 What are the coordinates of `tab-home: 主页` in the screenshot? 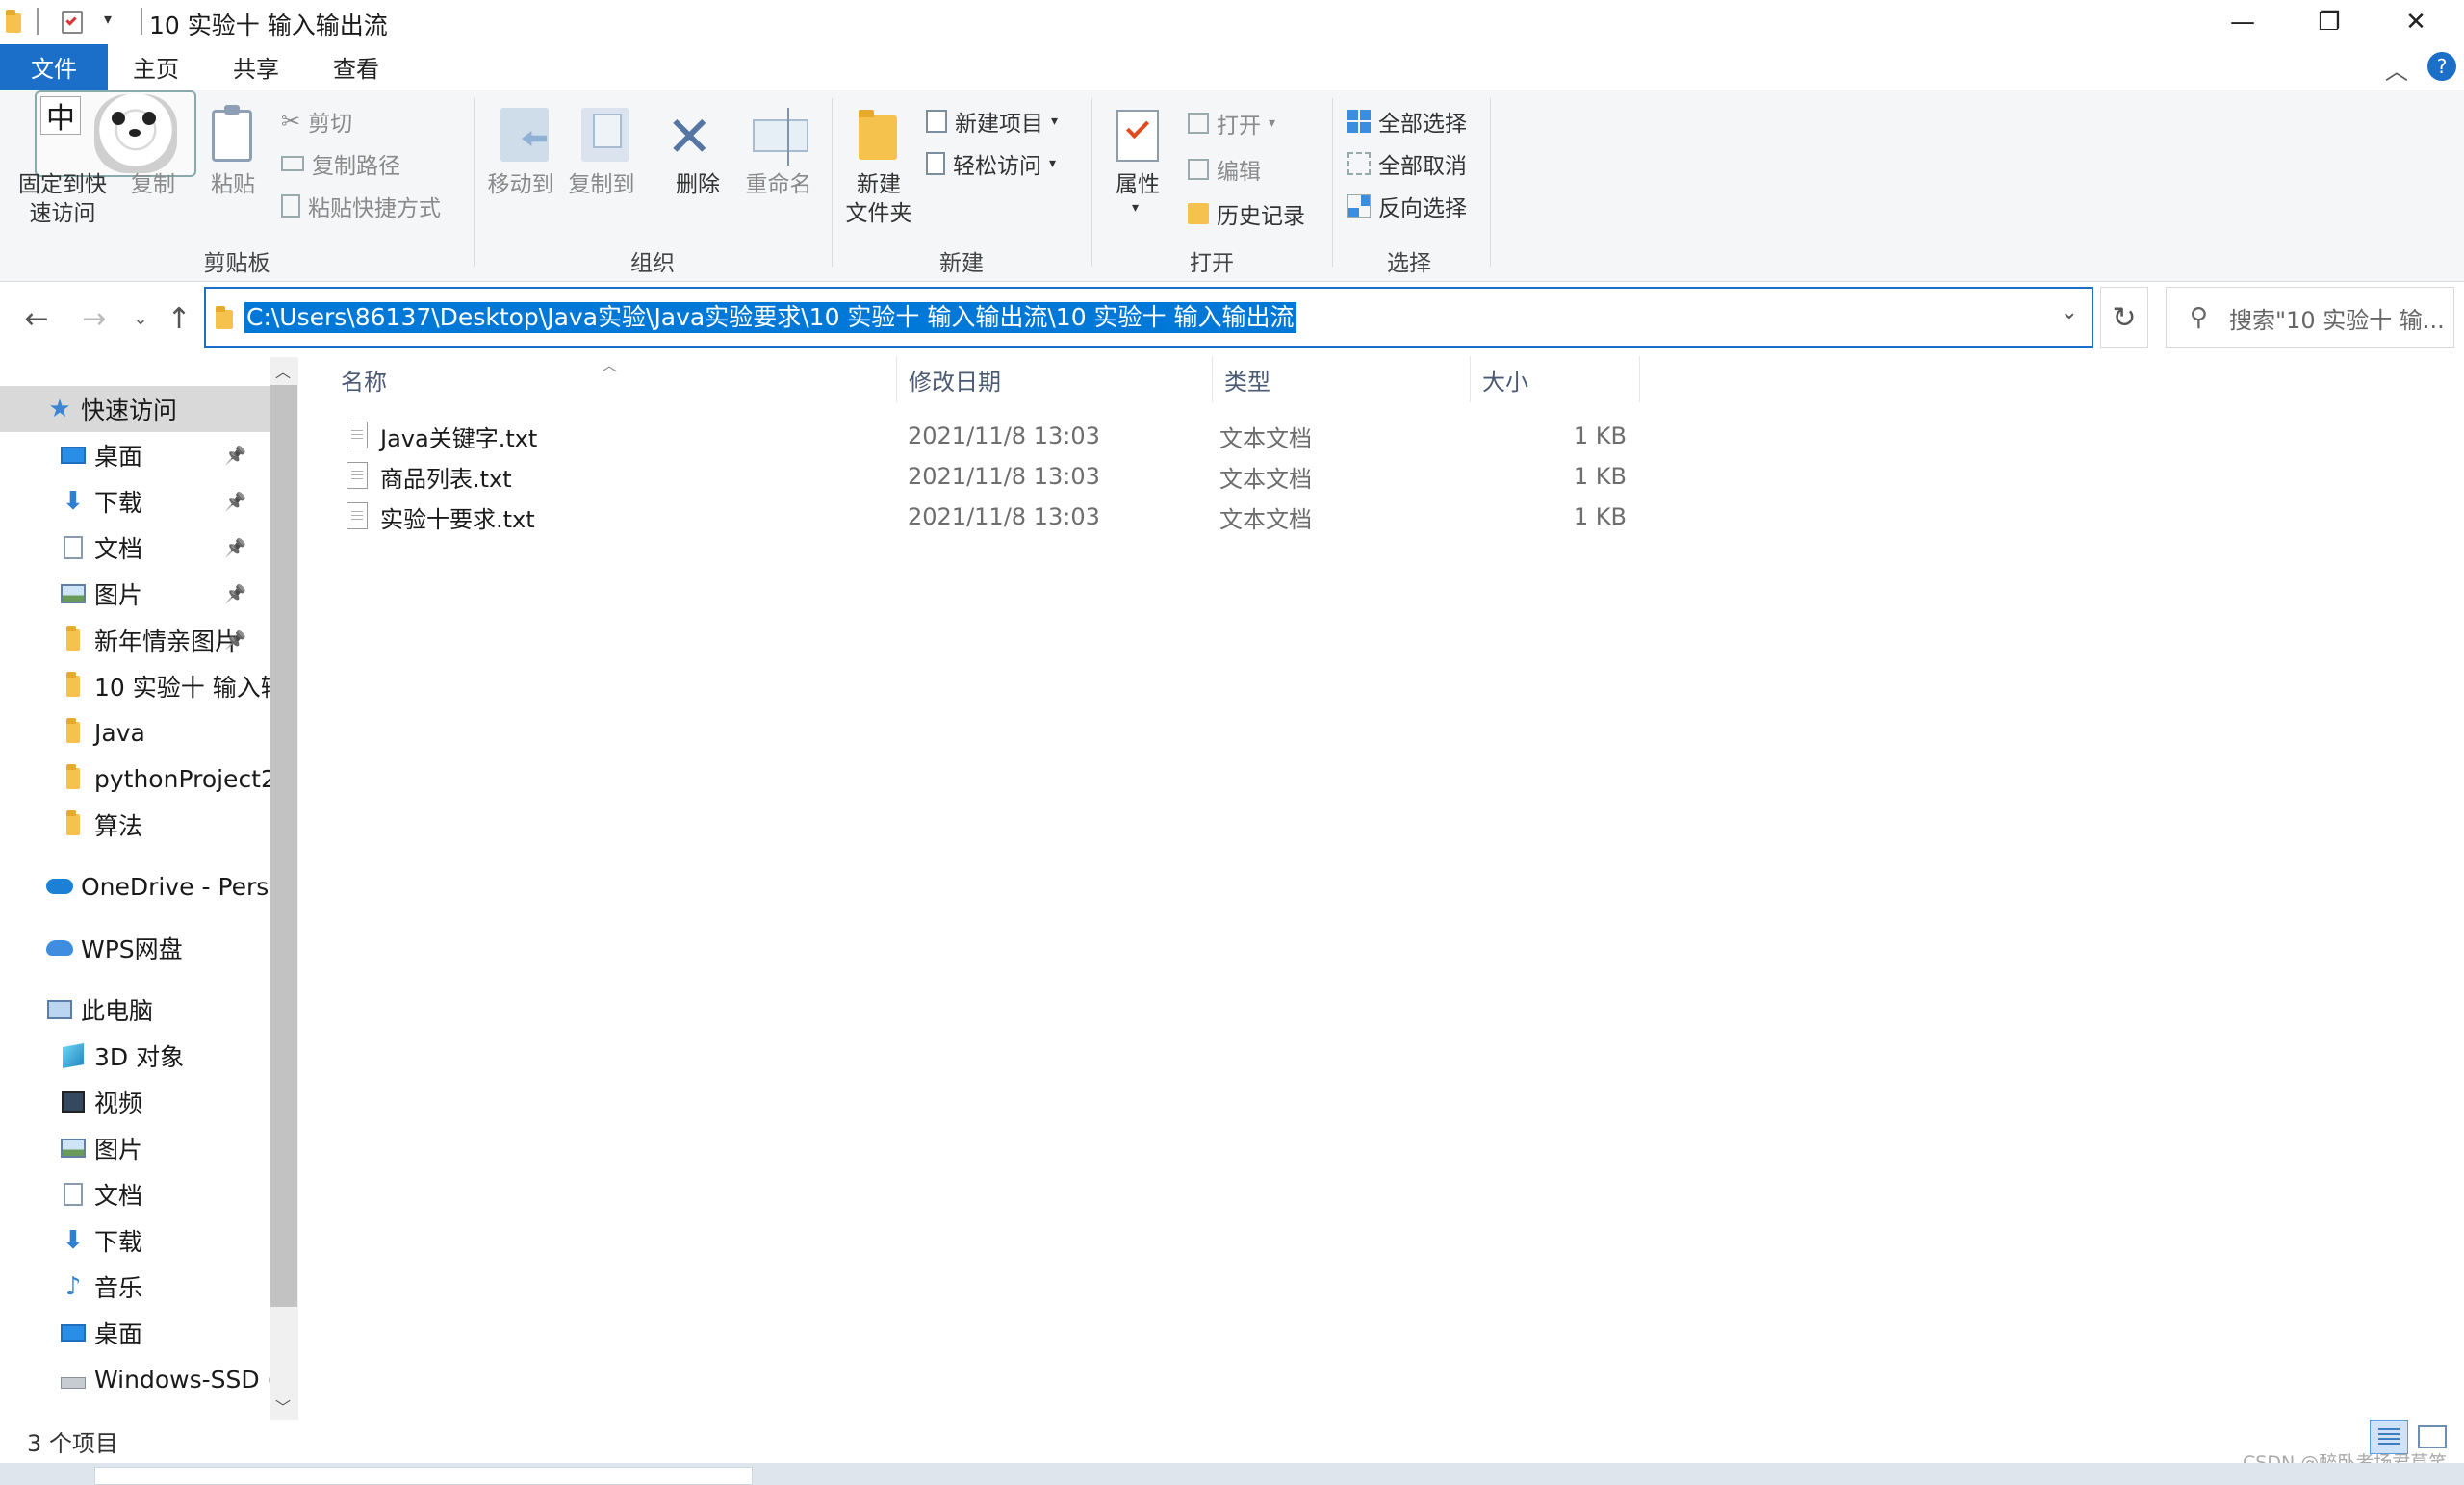 It's located at (156, 67).